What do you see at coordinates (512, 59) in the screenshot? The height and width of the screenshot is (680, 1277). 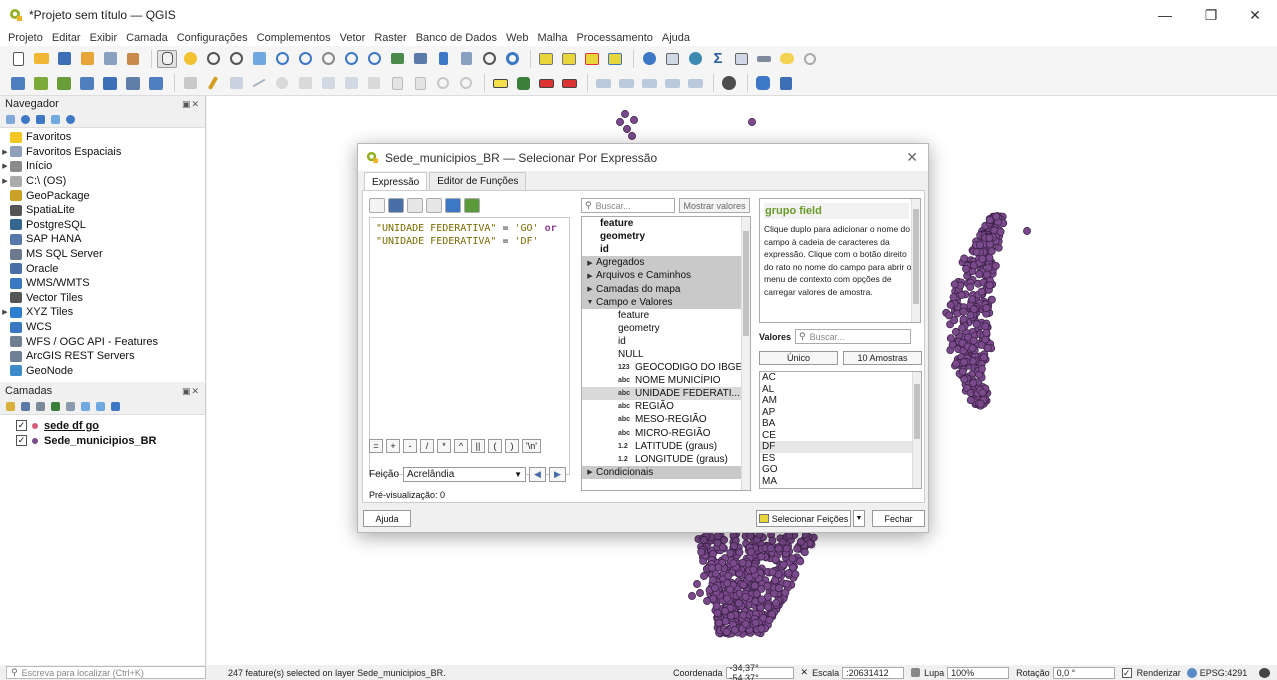 I see `refresh-icon` at bounding box center [512, 59].